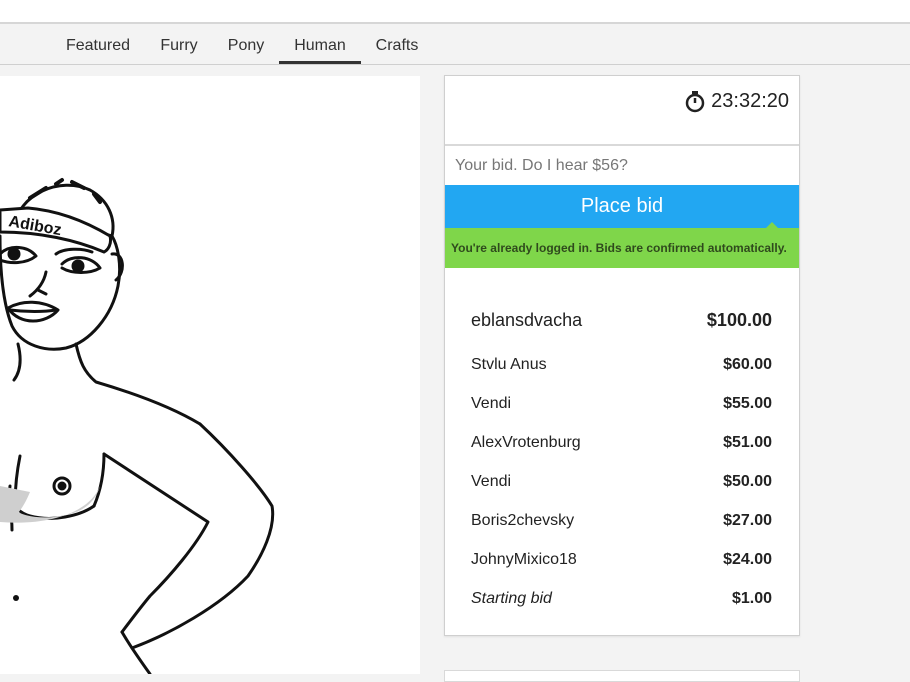 The height and width of the screenshot is (682, 910). Describe the element at coordinates (320, 44) in the screenshot. I see `tab-human: Human` at that location.